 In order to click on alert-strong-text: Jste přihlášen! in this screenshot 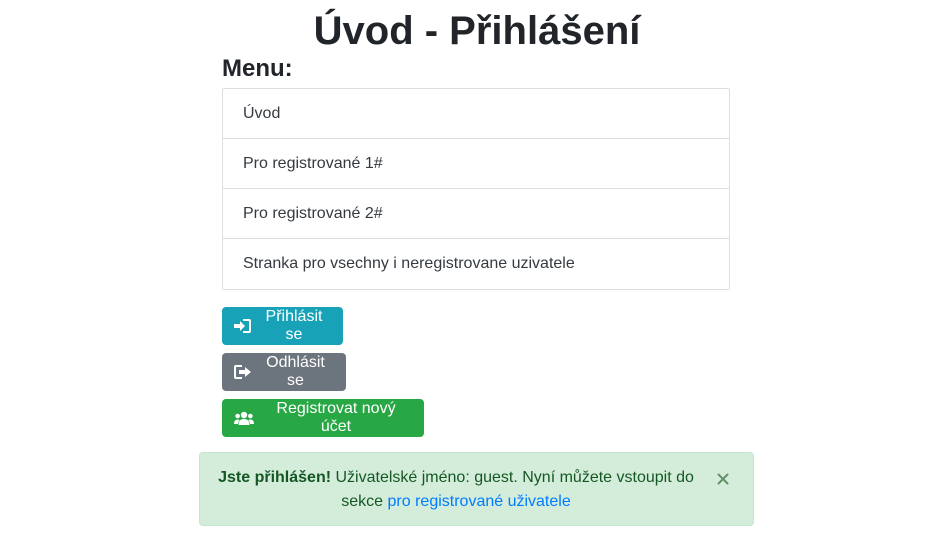, I will do `click(275, 477)`.